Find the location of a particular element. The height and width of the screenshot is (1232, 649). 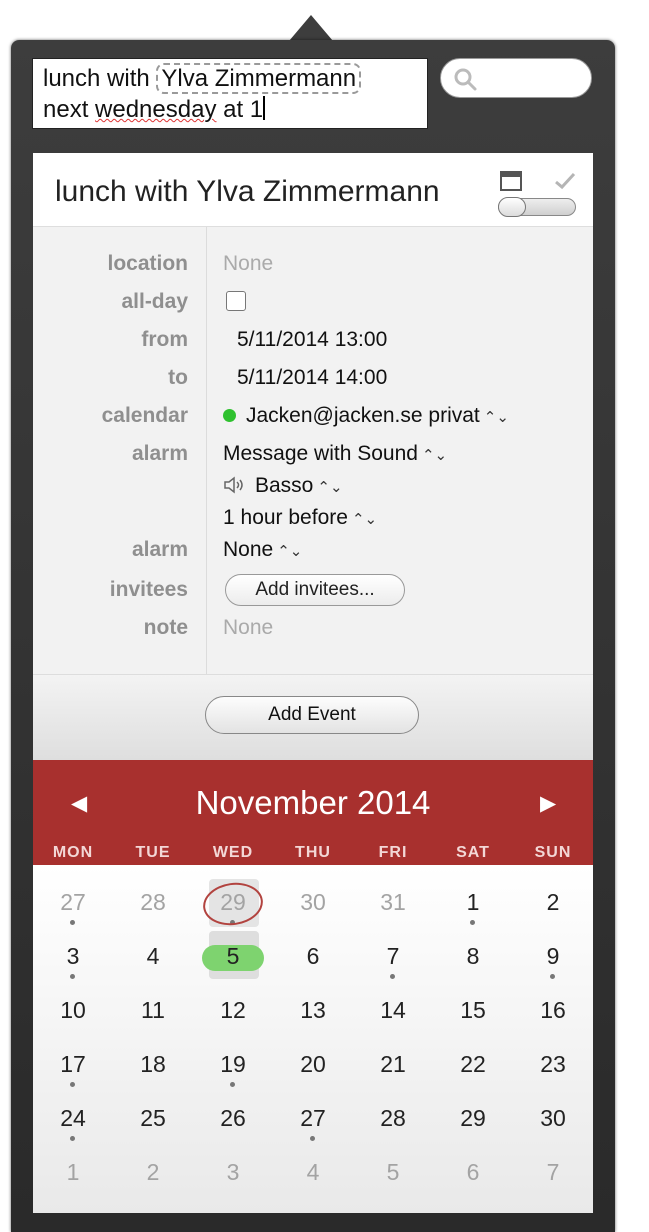

alarm-sound-select: Basso ⌃⌄ is located at coordinates (283, 486).